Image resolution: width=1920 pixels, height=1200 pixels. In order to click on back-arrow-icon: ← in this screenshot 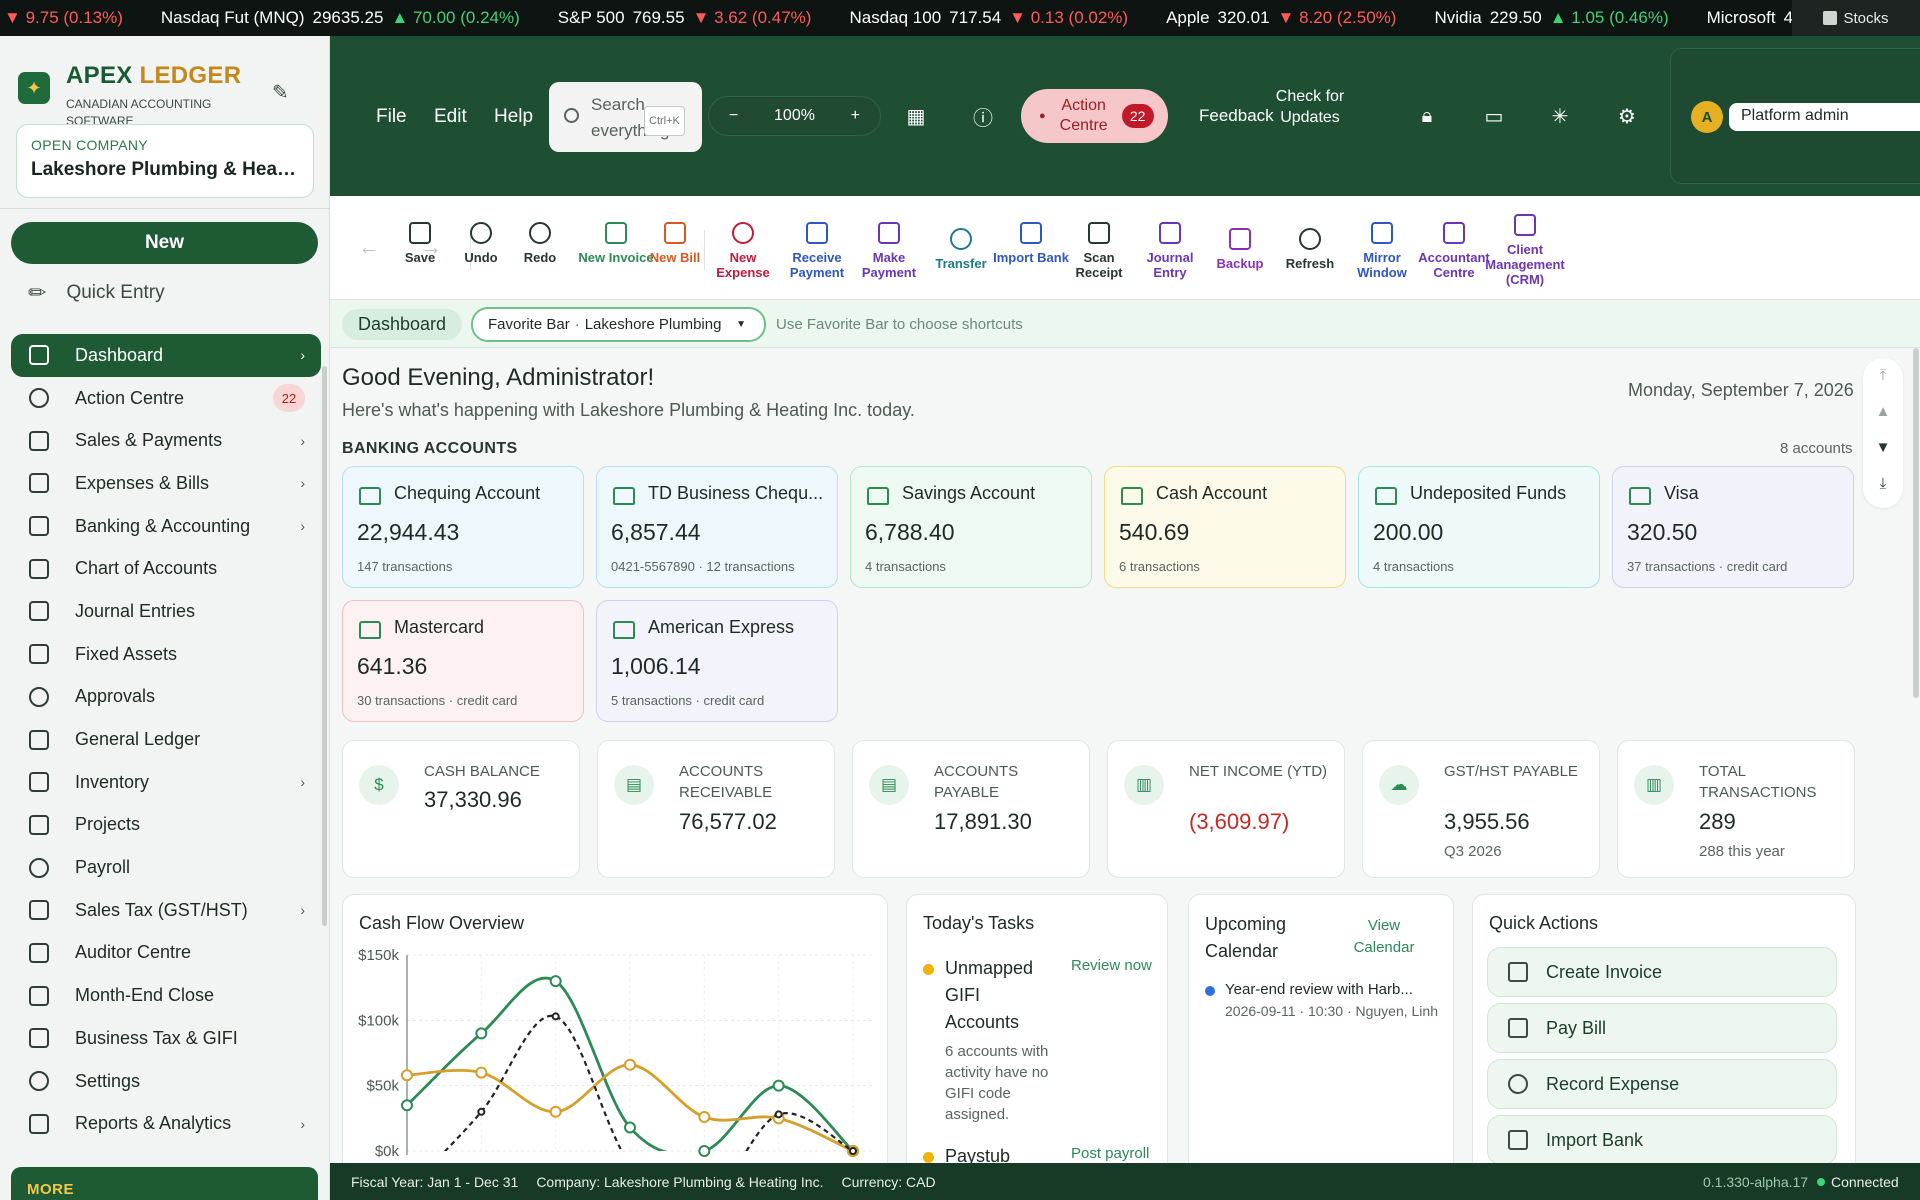, I will do `click(369, 247)`.